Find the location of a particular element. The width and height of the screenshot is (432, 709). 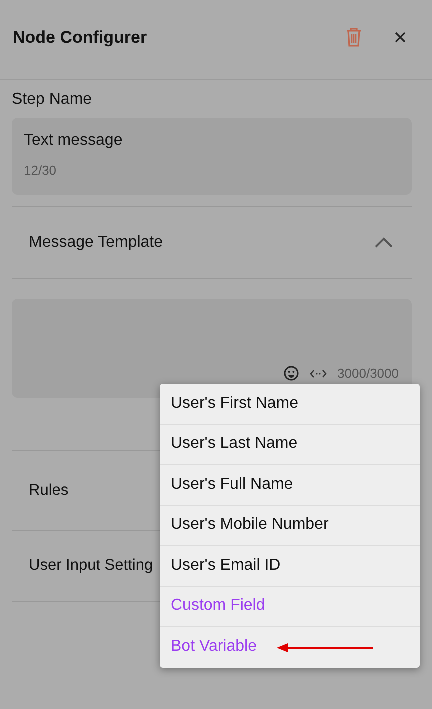

section-header: Message Template is located at coordinates (201, 243).